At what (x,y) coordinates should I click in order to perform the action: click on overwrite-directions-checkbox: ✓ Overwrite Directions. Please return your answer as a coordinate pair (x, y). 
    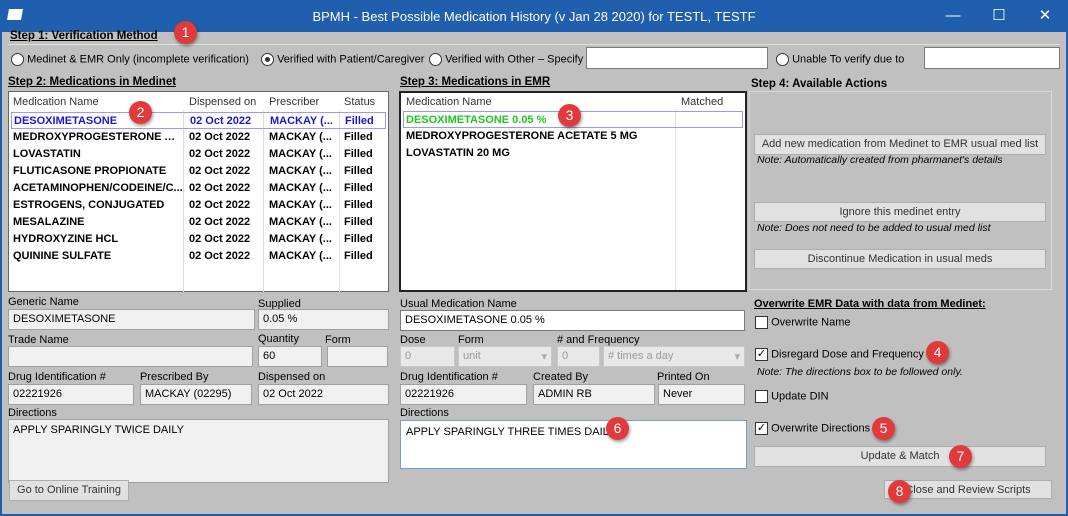
    Looking at the image, I should click on (812, 428).